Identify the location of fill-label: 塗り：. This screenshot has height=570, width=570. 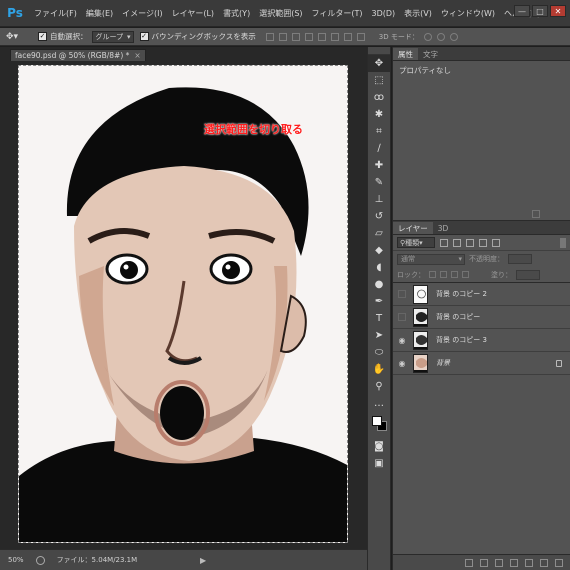
(501, 274).